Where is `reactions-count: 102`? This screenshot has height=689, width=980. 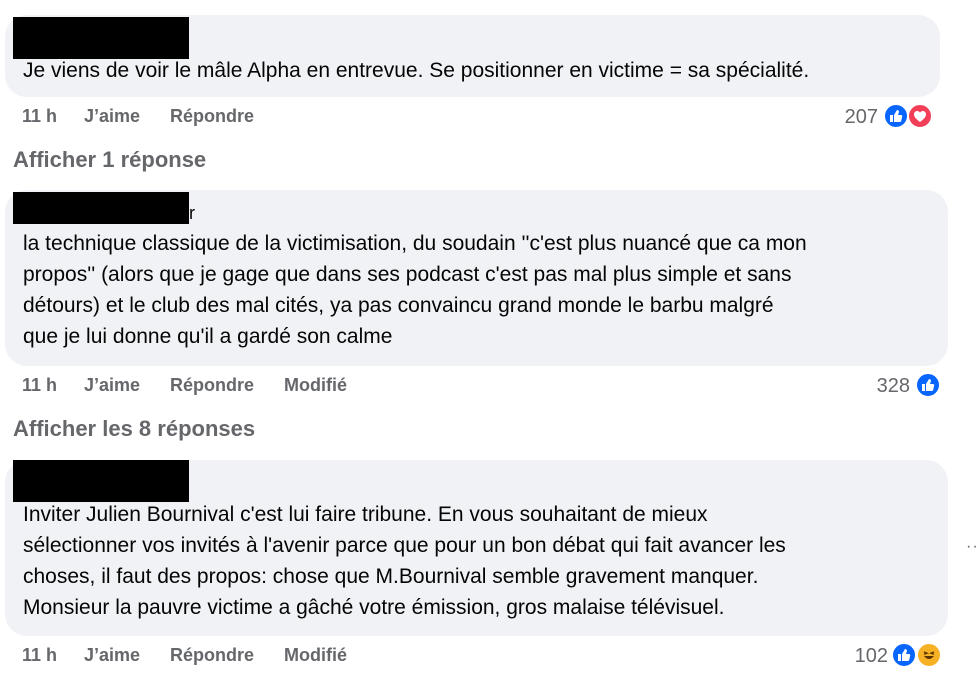 reactions-count: 102 is located at coordinates (864, 656).